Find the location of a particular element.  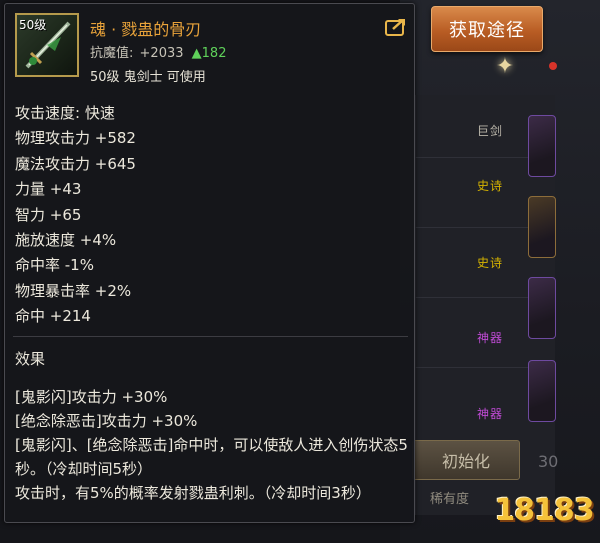

acquire-source-button: 获取途径 is located at coordinates (487, 29).